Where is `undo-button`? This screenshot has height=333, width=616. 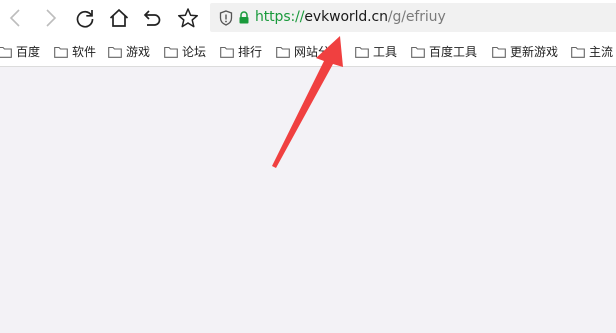 undo-button is located at coordinates (153, 18).